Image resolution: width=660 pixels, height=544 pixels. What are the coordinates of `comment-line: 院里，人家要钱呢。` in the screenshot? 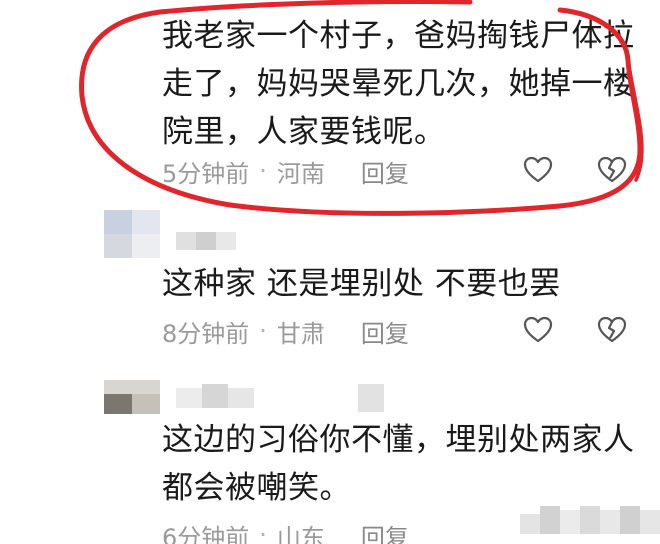 It's located at (304, 132).